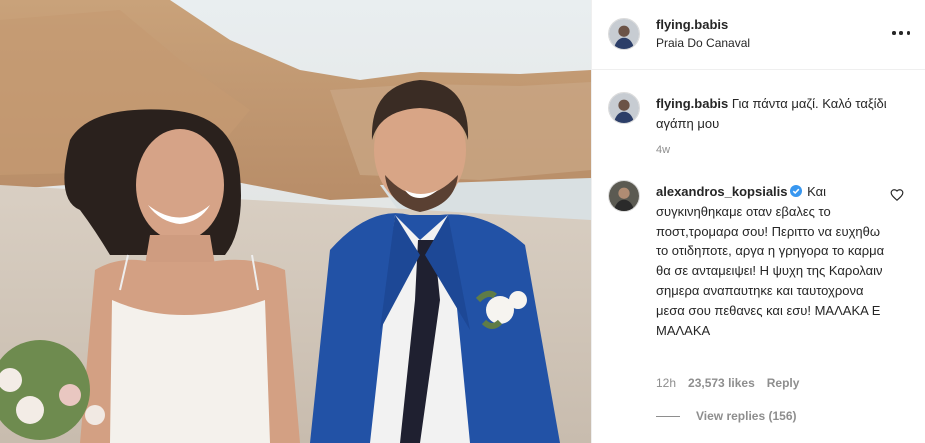 The width and height of the screenshot is (925, 443). Describe the element at coordinates (783, 383) in the screenshot. I see `reply-button: Reply` at that location.